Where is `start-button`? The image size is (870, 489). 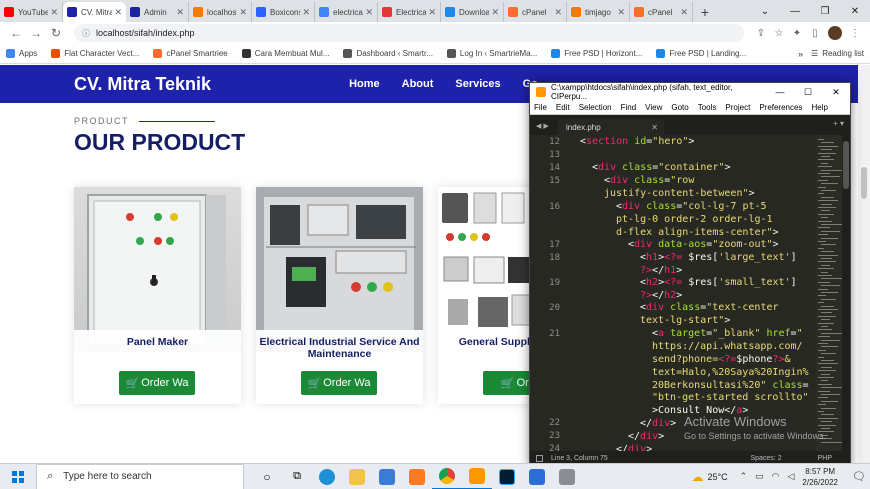
start-button is located at coordinates (18, 476).